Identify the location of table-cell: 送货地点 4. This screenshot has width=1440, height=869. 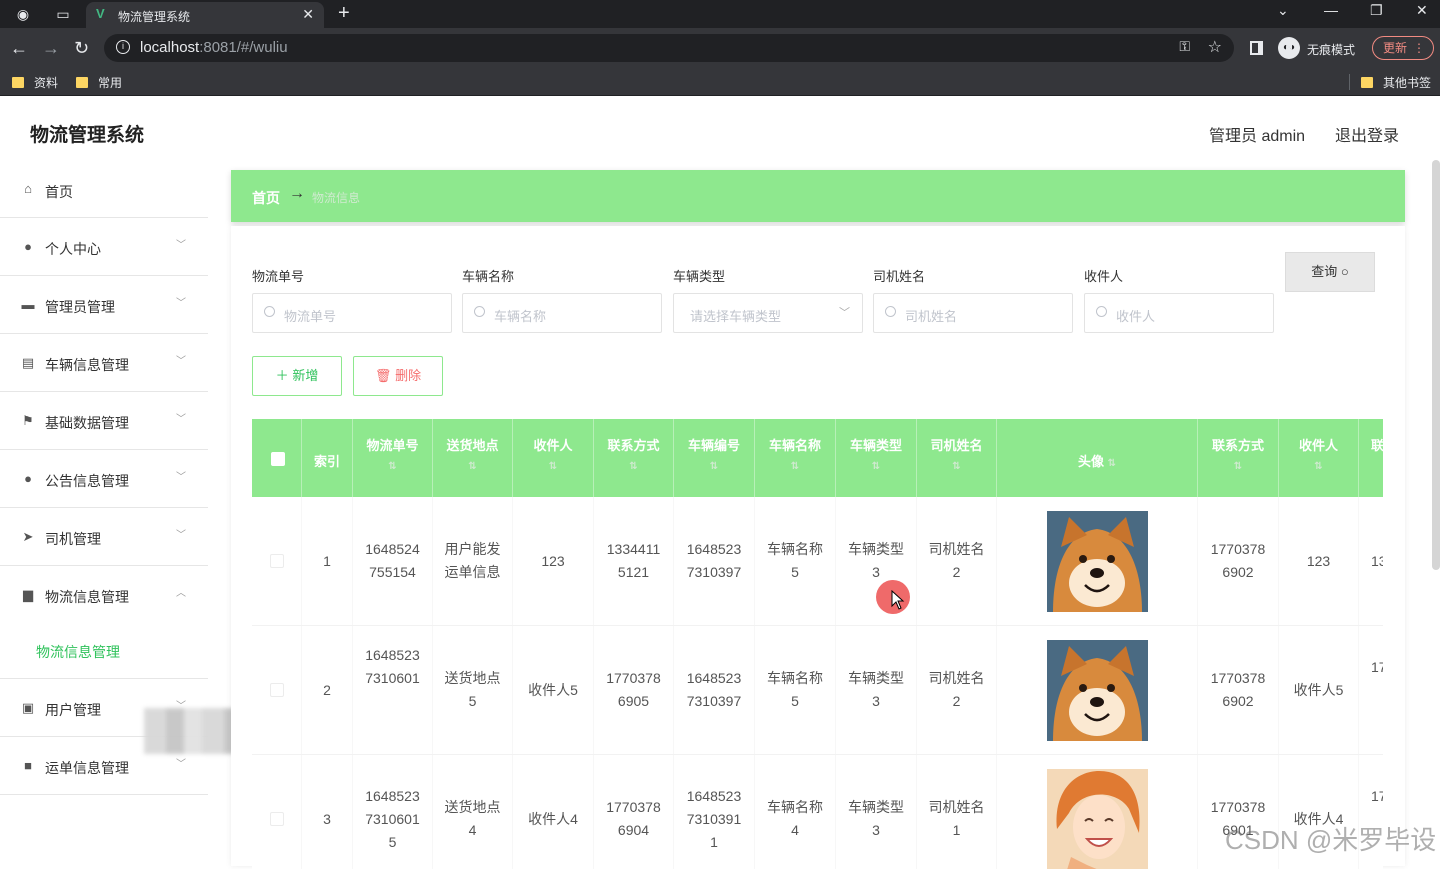
(473, 812).